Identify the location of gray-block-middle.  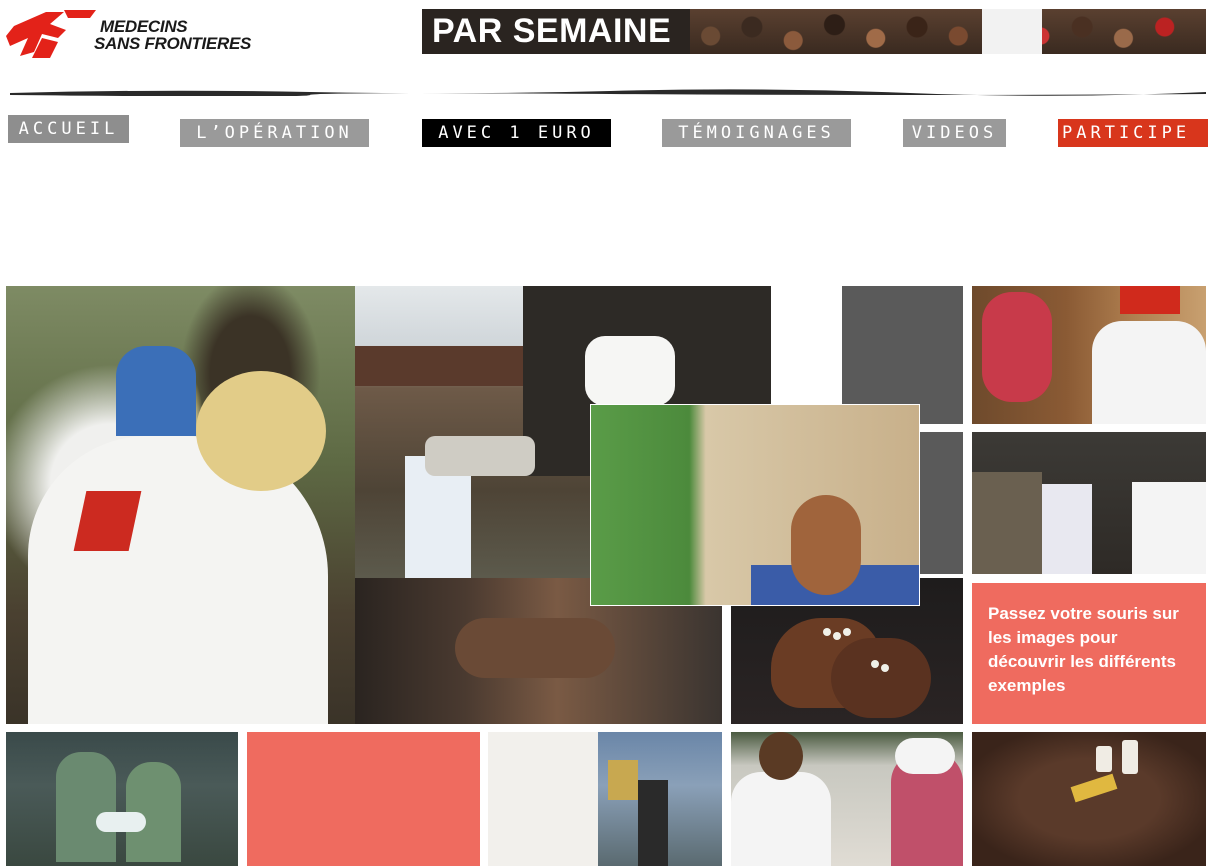
(940, 503).